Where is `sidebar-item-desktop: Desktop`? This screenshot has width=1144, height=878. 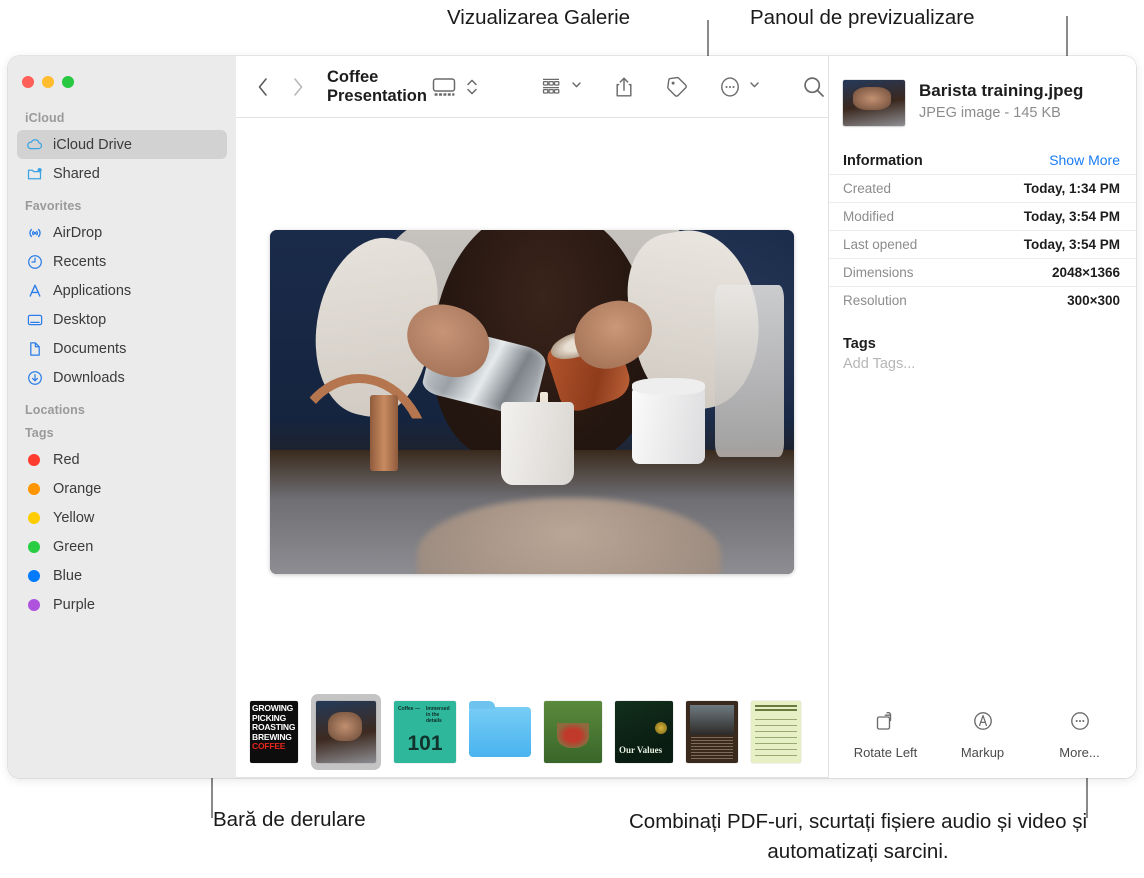 sidebar-item-desktop: Desktop is located at coordinates (122, 319).